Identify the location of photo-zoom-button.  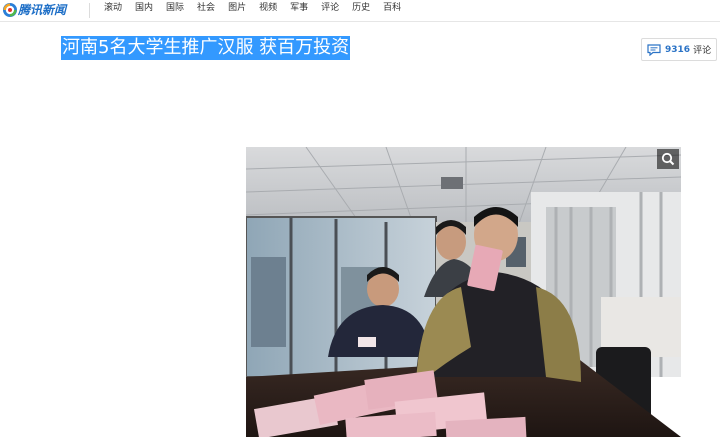
(668, 159).